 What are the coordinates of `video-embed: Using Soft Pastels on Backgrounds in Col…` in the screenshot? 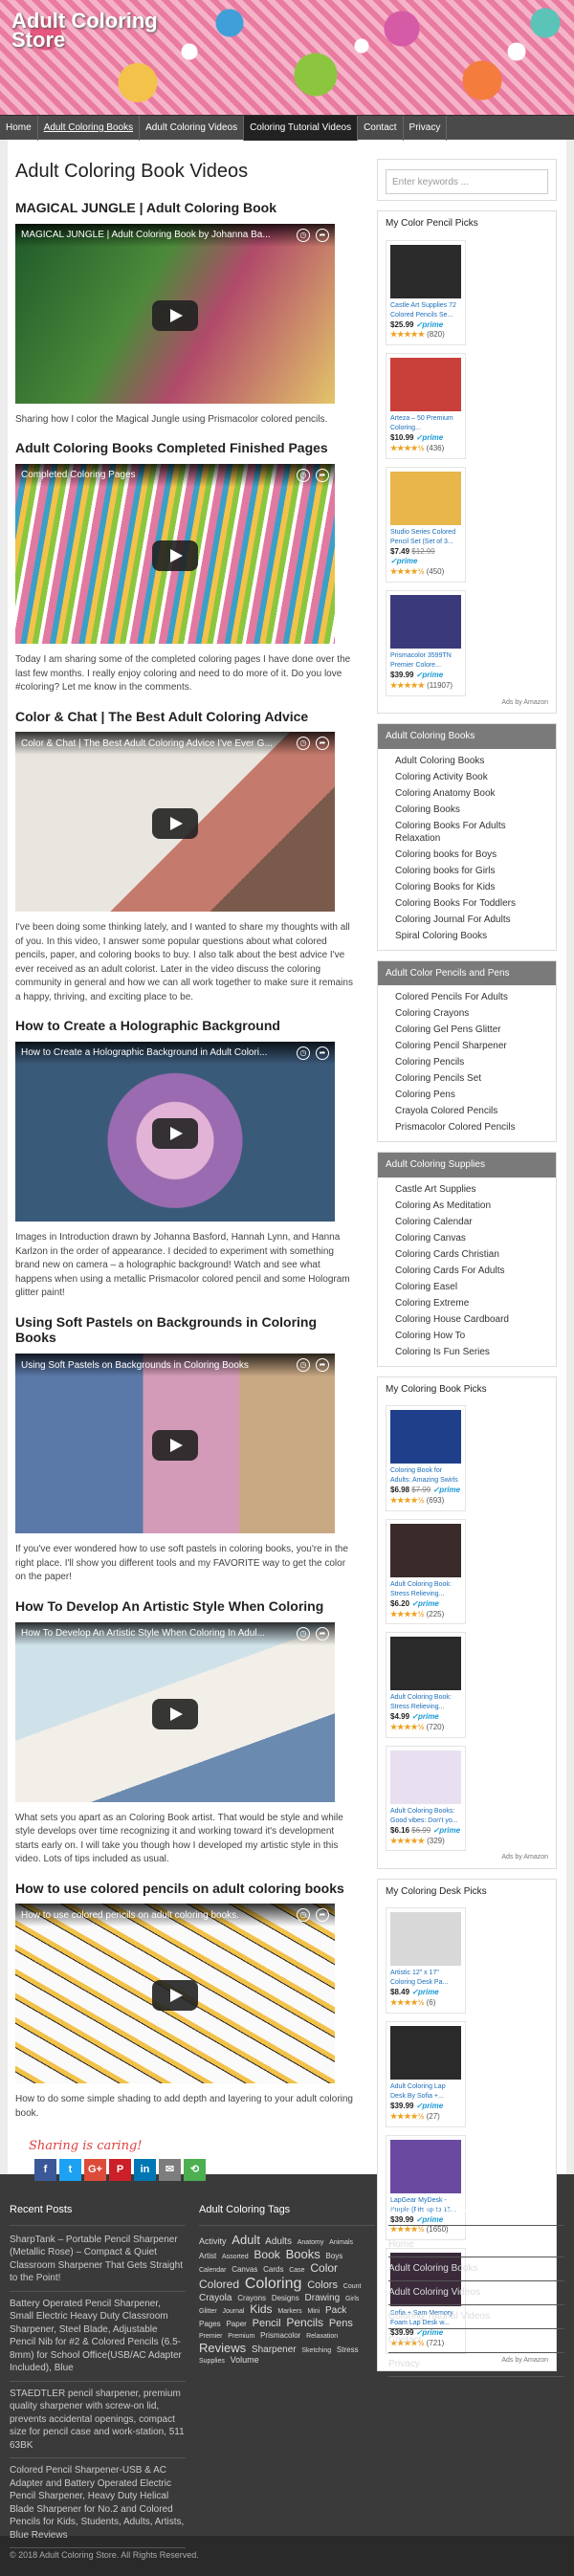 It's located at (175, 1444).